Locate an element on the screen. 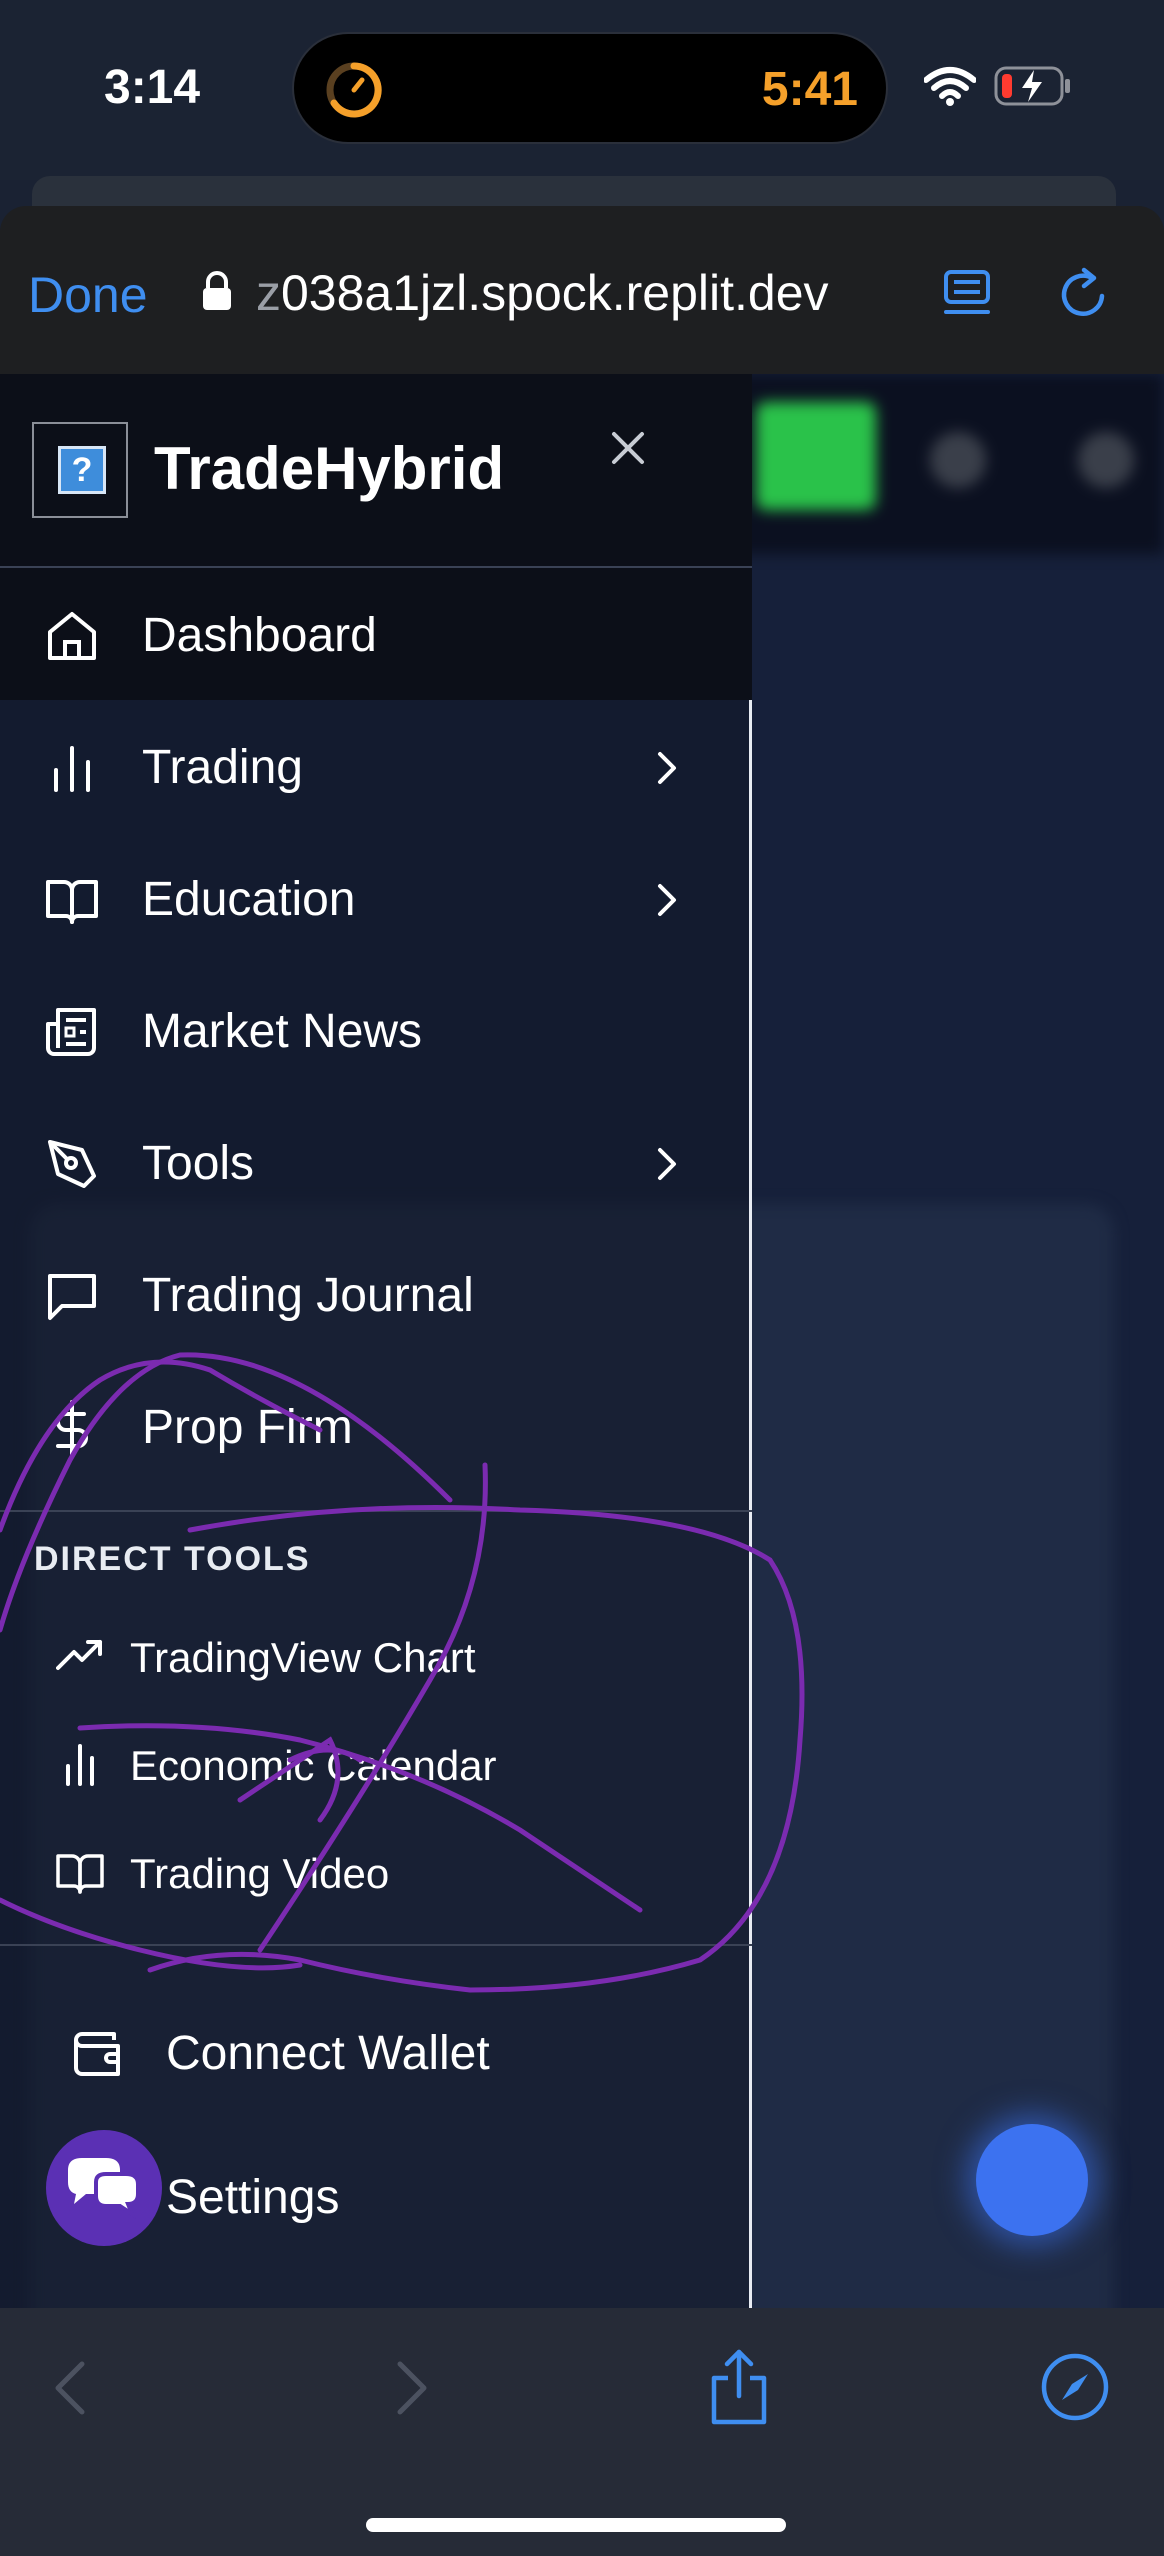 The width and height of the screenshot is (1164, 2556). brand-name: TradeHybrid is located at coordinates (329, 468).